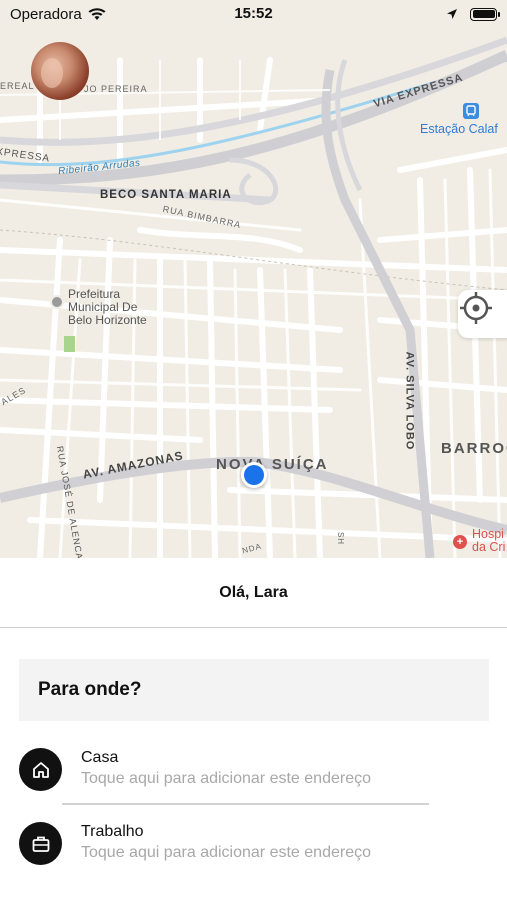 This screenshot has width=507, height=900. Describe the element at coordinates (40, 843) in the screenshot. I see `briefcase-icon` at that location.